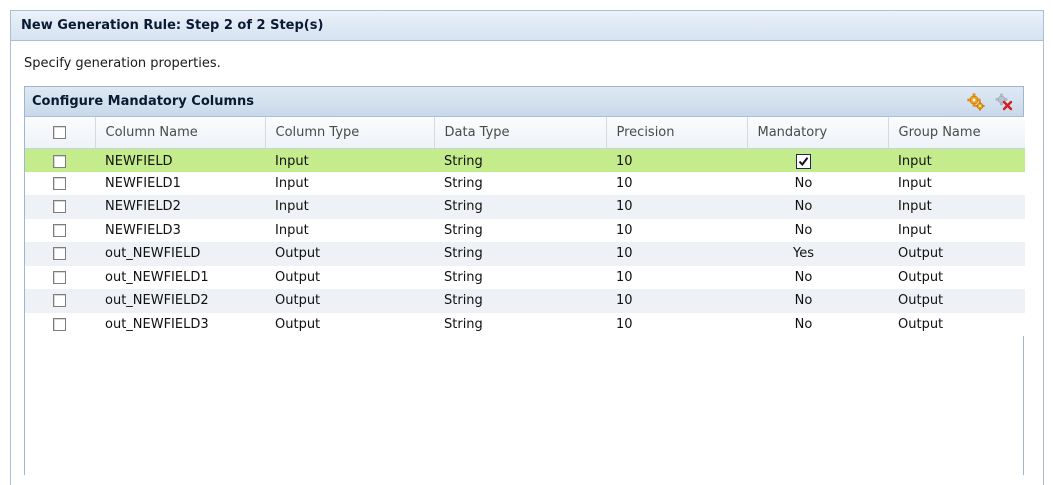 The width and height of the screenshot is (1054, 485). What do you see at coordinates (803, 161) in the screenshot?
I see `mandatory-checkbox` at bounding box center [803, 161].